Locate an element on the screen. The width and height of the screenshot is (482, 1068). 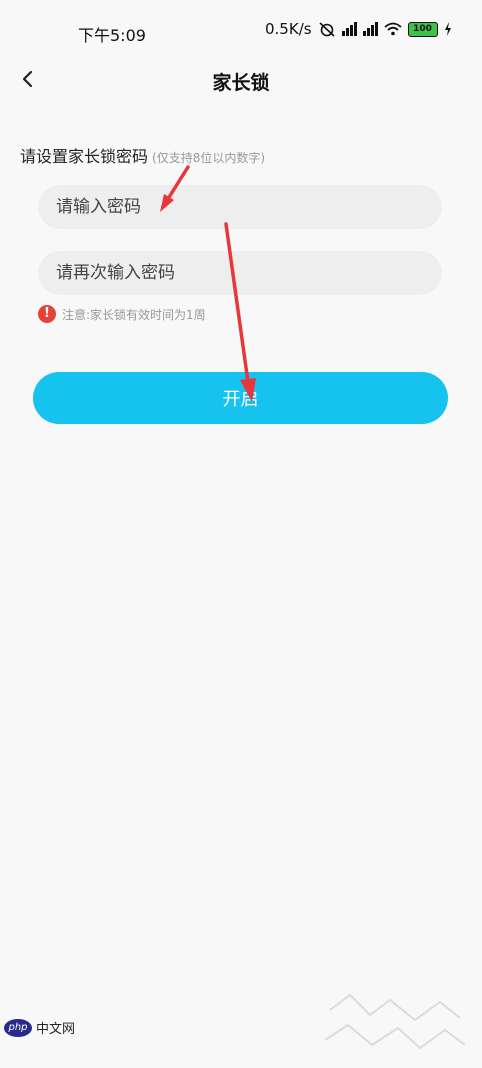
wifi-icon is located at coordinates (392, 29).